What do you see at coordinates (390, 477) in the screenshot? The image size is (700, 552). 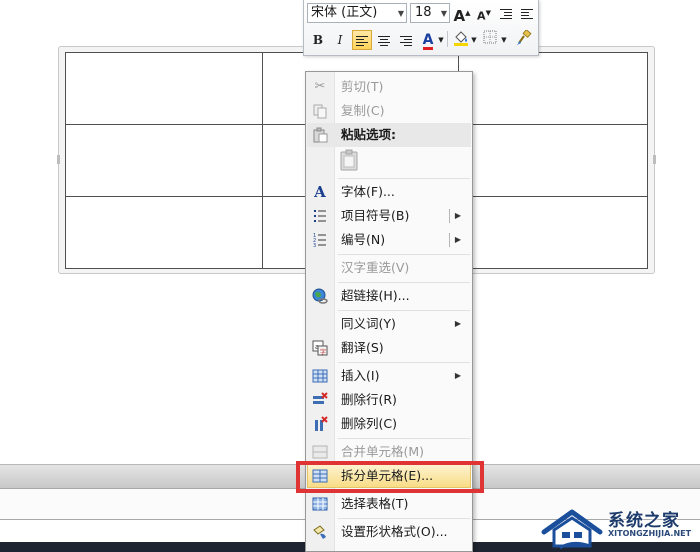 I see `annotation-highlight-box` at bounding box center [390, 477].